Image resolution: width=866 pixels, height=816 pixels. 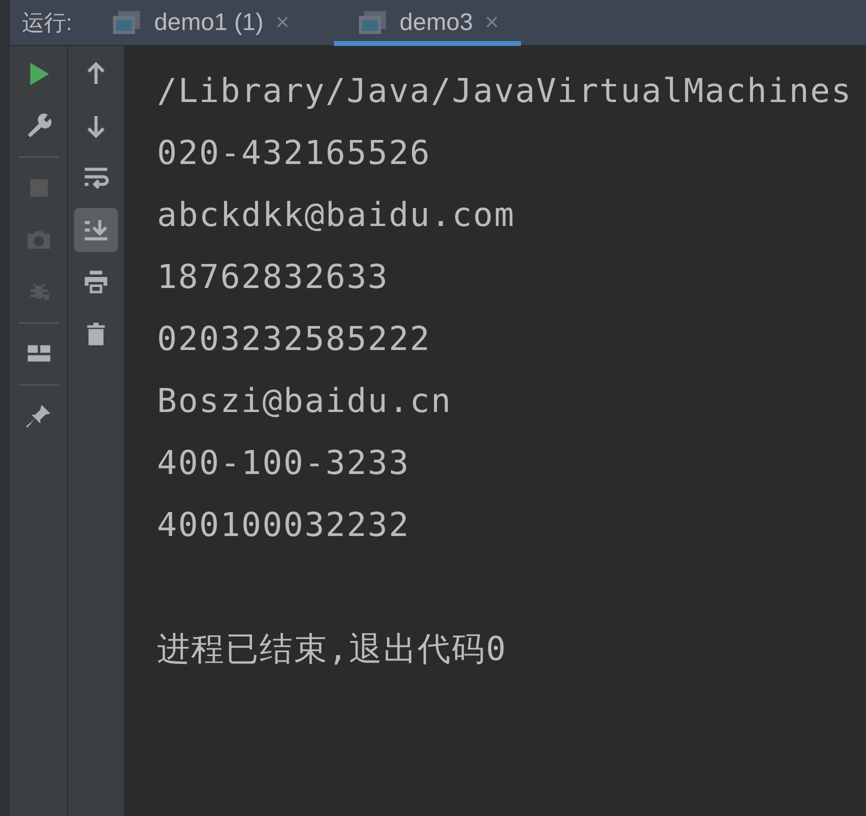 What do you see at coordinates (332, 649) in the screenshot?
I see `exit-message: 进程已结束,退出代码0` at bounding box center [332, 649].